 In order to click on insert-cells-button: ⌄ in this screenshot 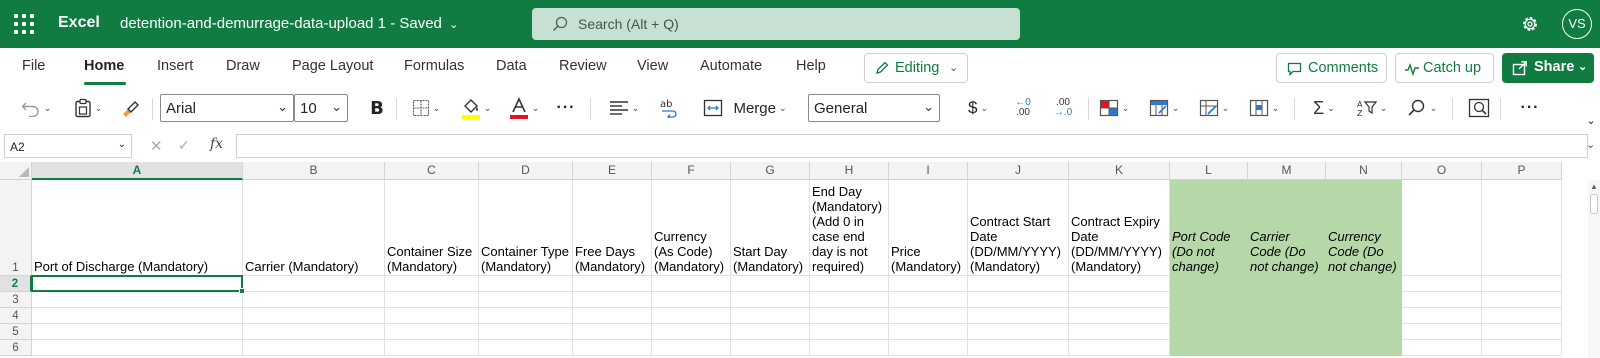, I will do `click(1264, 108)`.